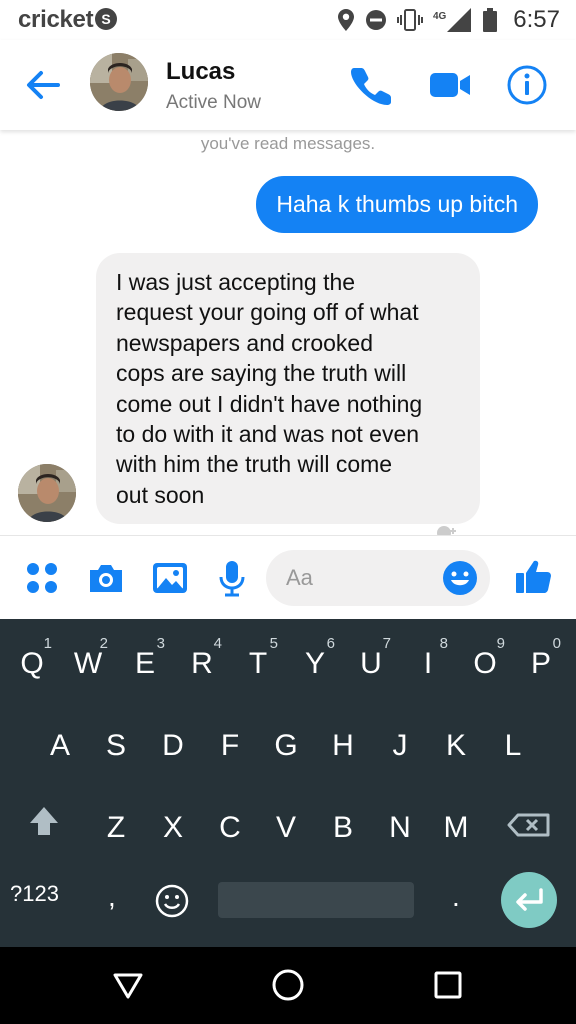 Image resolution: width=576 pixels, height=1024 pixels. I want to click on keyboard-emoji-icon, so click(172, 901).